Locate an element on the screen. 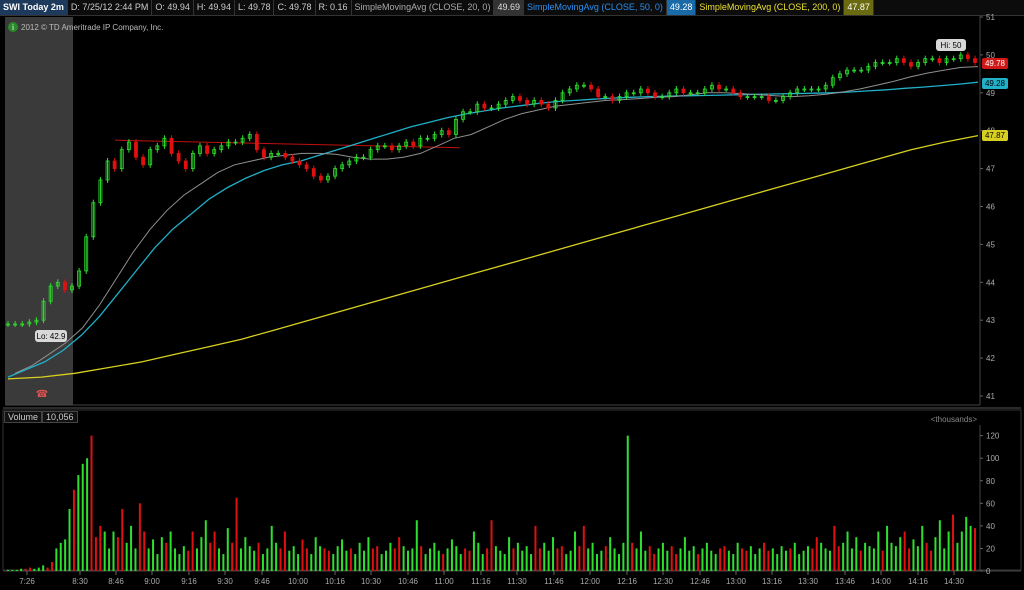 This screenshot has height=590, width=1024. time-tick-label: 10:16 is located at coordinates (335, 581).